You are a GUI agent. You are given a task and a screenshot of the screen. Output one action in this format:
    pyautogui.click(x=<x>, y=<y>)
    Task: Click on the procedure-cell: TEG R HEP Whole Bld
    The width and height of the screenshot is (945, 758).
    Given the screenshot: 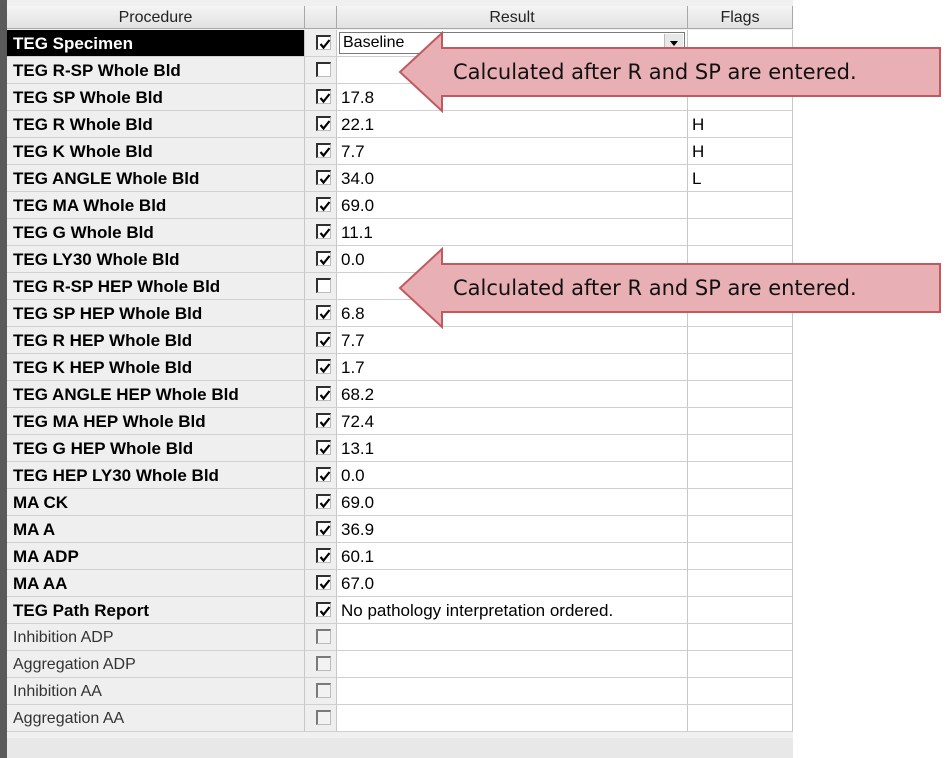 What is the action you would take?
    pyautogui.click(x=156, y=340)
    